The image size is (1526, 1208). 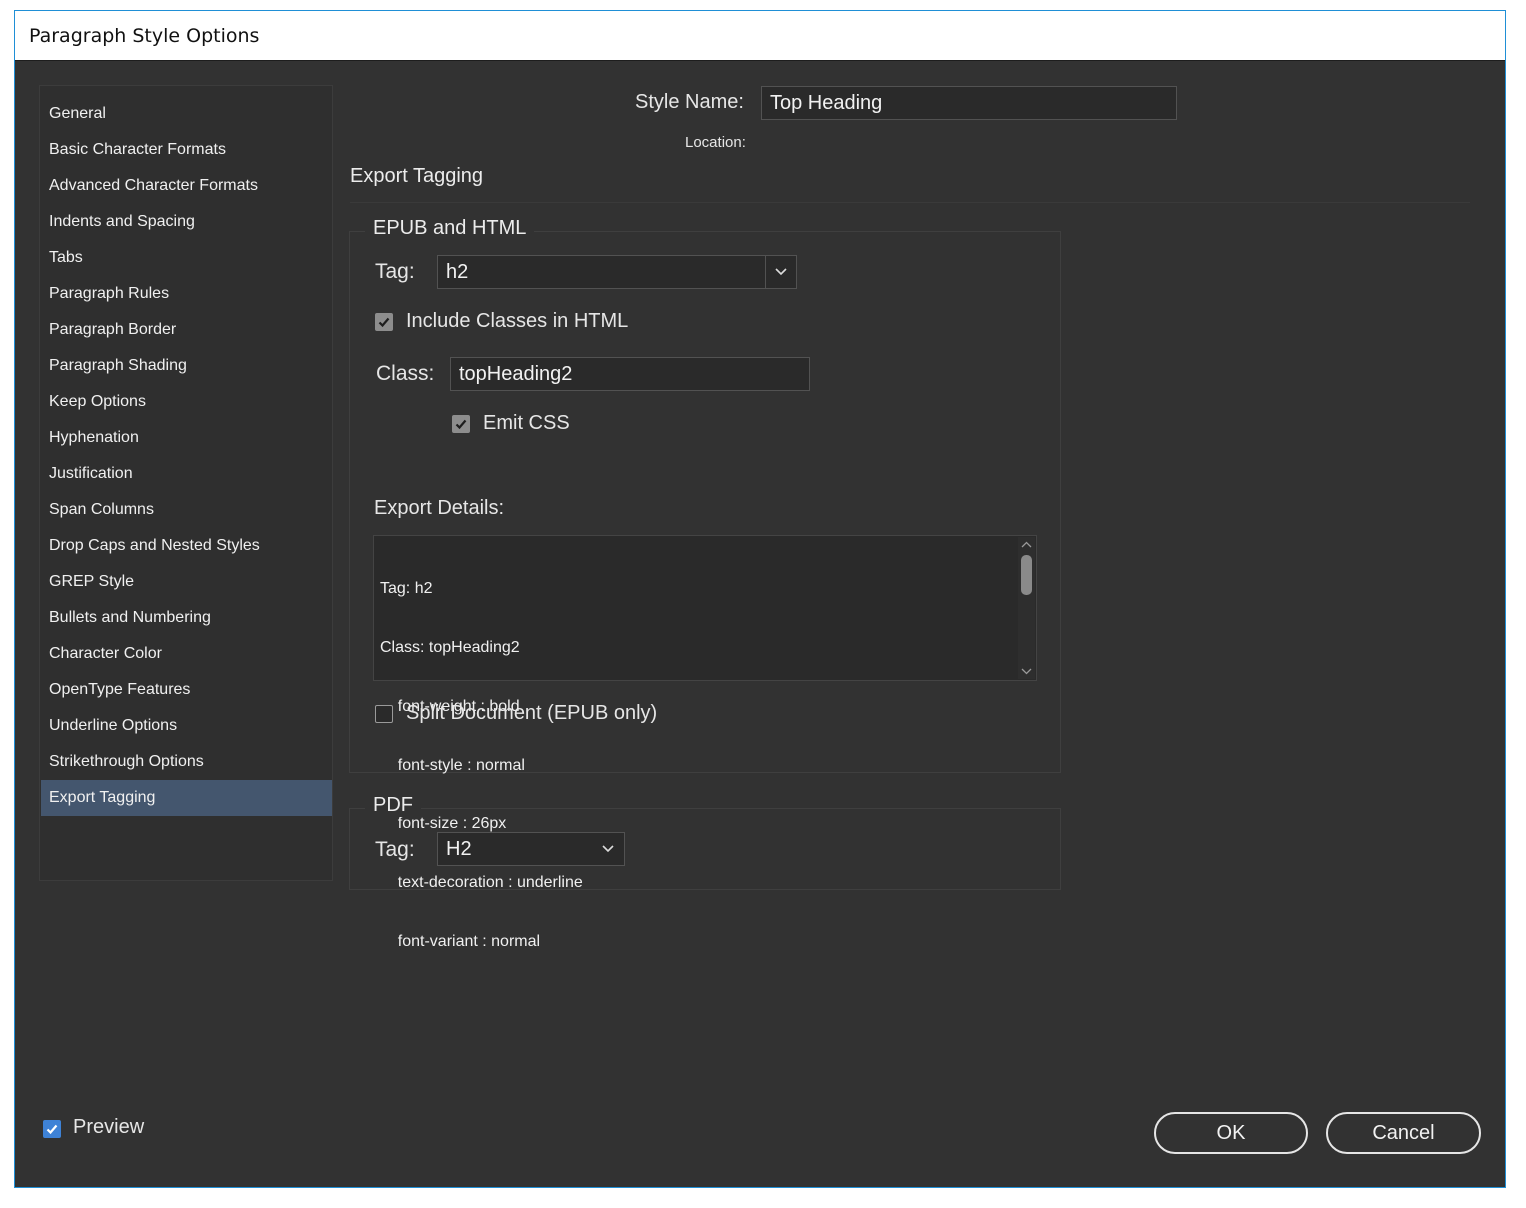 What do you see at coordinates (517, 321) in the screenshot?
I see `include-classes-label: Include Classes in HTML` at bounding box center [517, 321].